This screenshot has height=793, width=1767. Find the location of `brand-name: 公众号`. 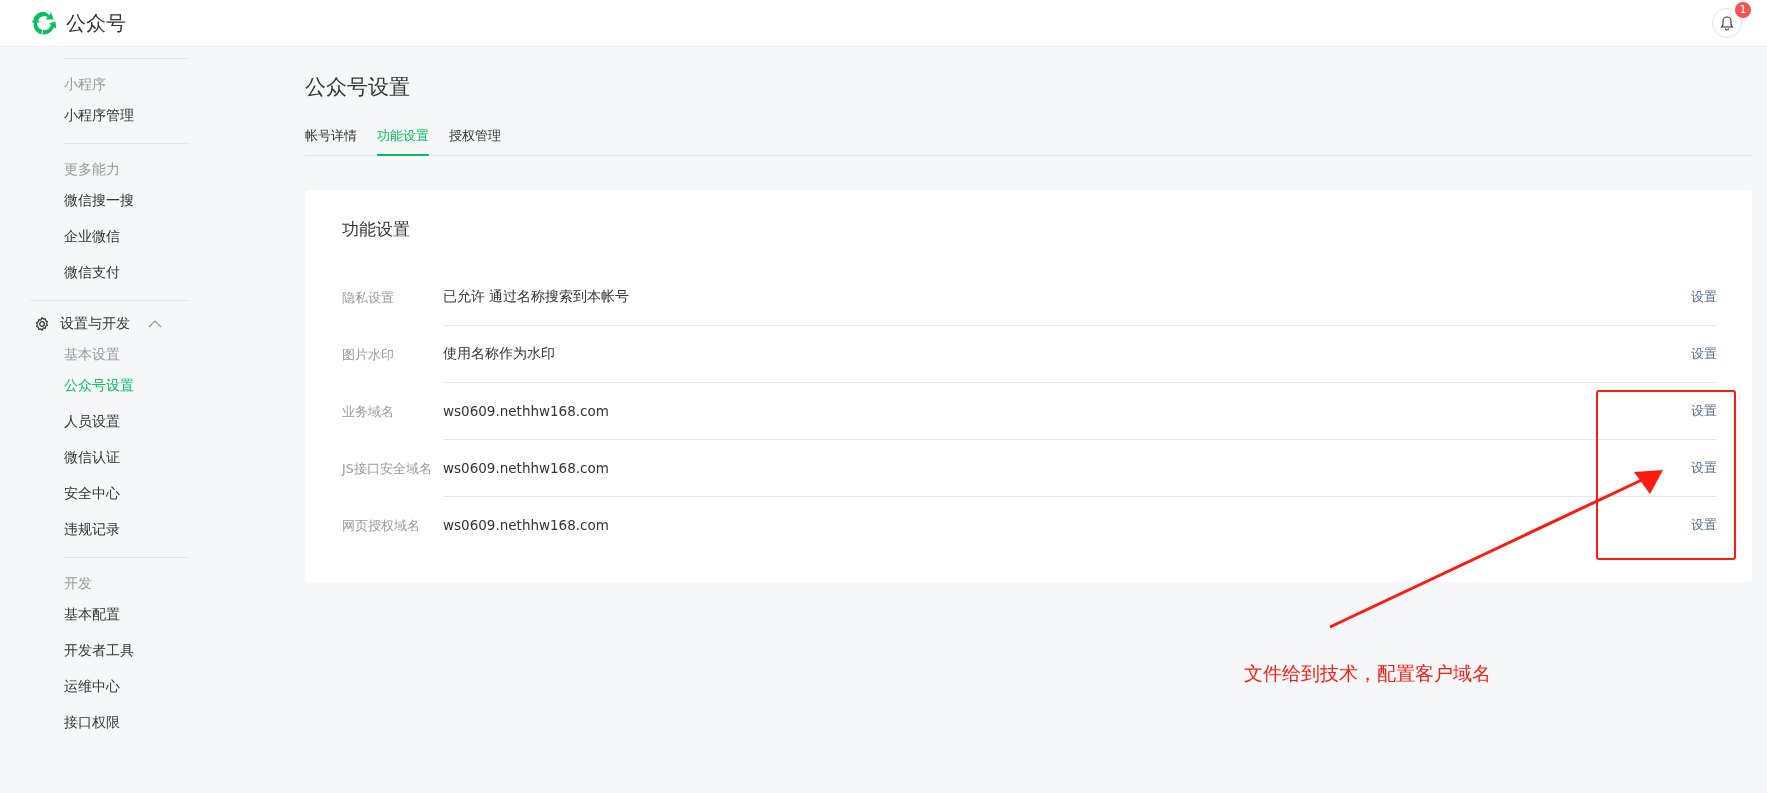

brand-name: 公众号 is located at coordinates (96, 23).